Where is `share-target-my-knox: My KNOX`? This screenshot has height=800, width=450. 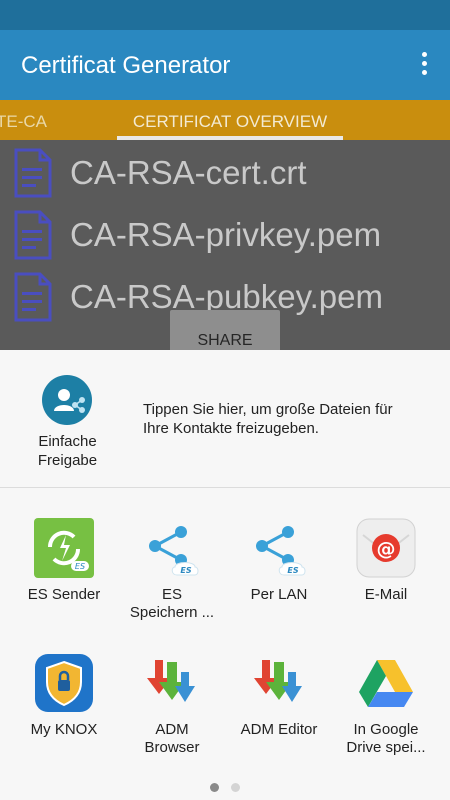
share-target-my-knox: My KNOX is located at coordinates (64, 695).